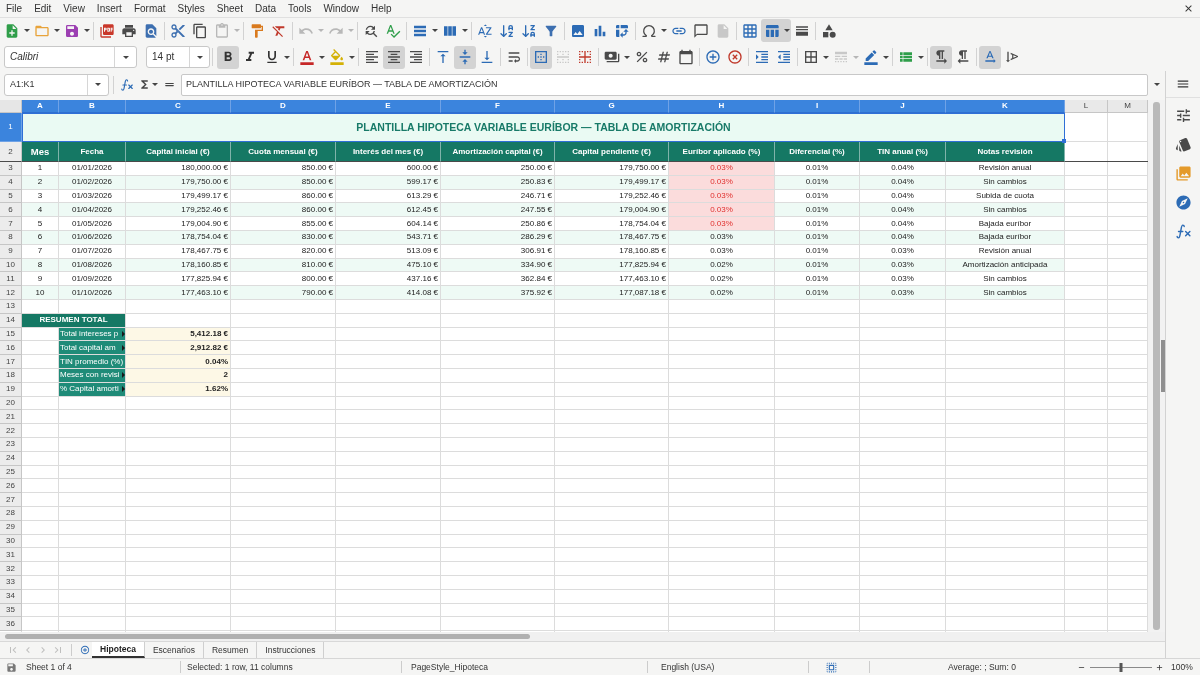  I want to click on column-header: M, so click(1128, 106).